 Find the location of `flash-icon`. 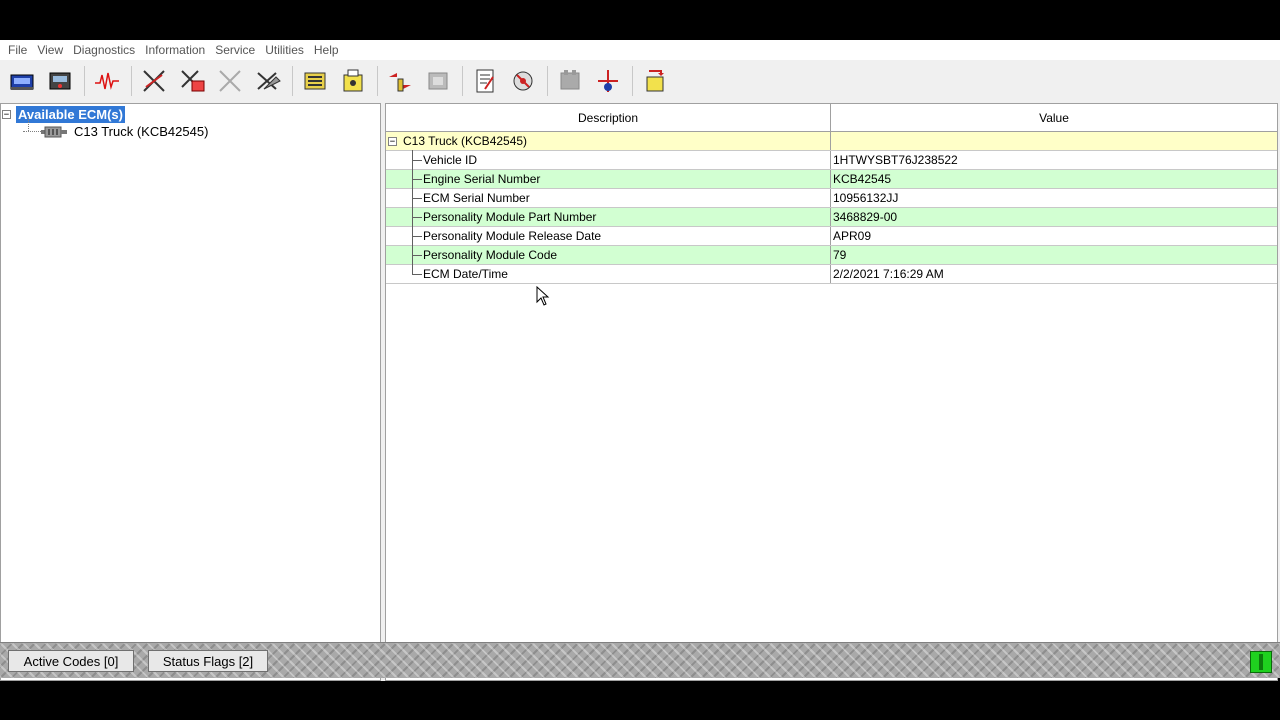

flash-icon is located at coordinates (523, 81).